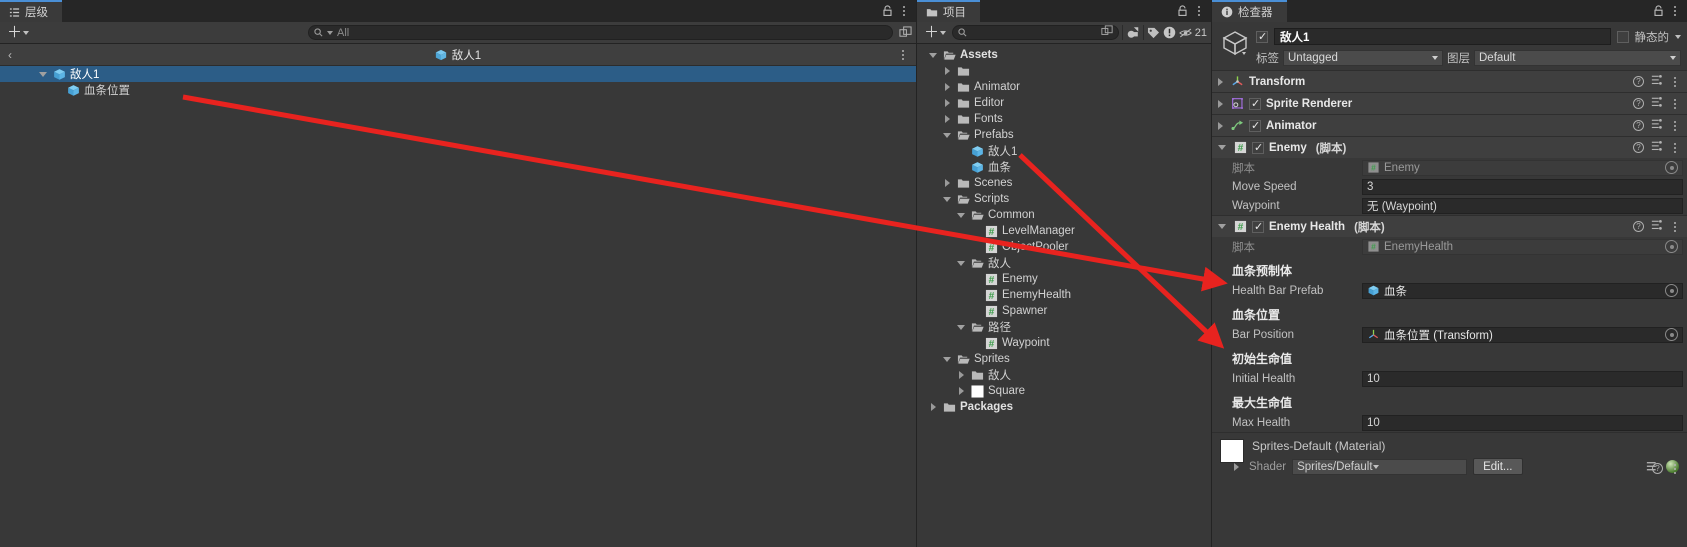  What do you see at coordinates (1064, 231) in the screenshot?
I see `project-item-LevelManager: # LevelManager` at bounding box center [1064, 231].